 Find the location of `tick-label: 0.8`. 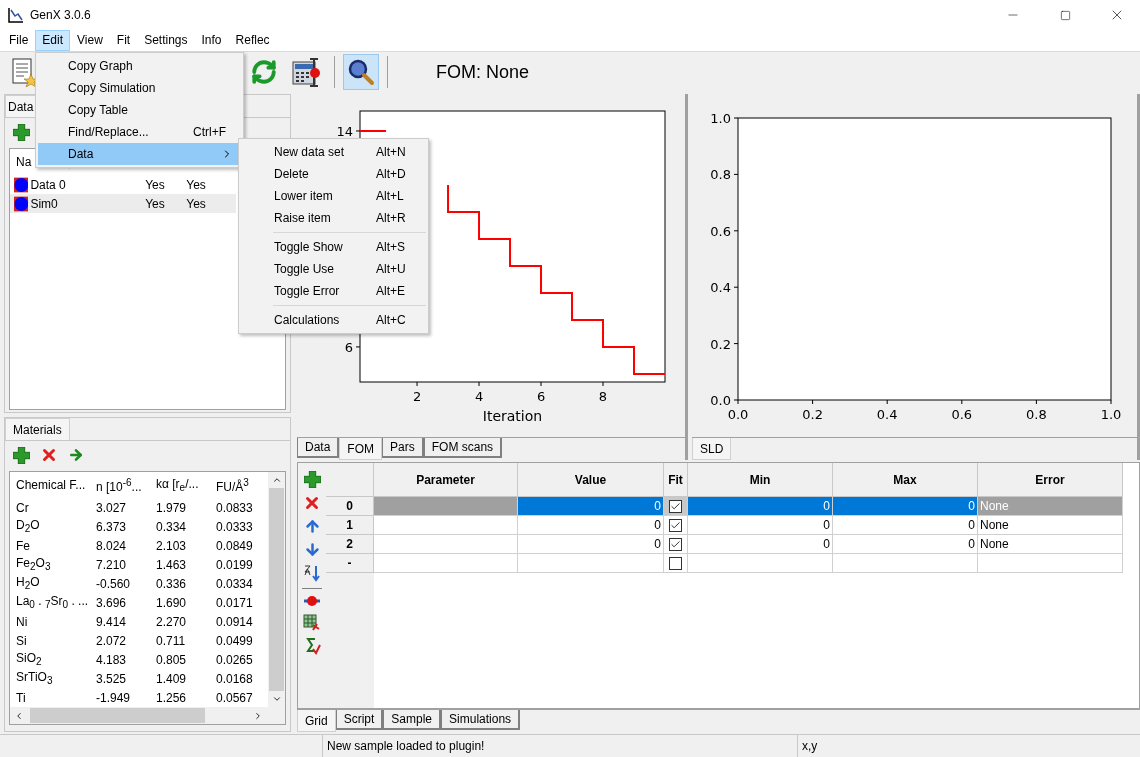

tick-label: 0.8 is located at coordinates (1036, 414).